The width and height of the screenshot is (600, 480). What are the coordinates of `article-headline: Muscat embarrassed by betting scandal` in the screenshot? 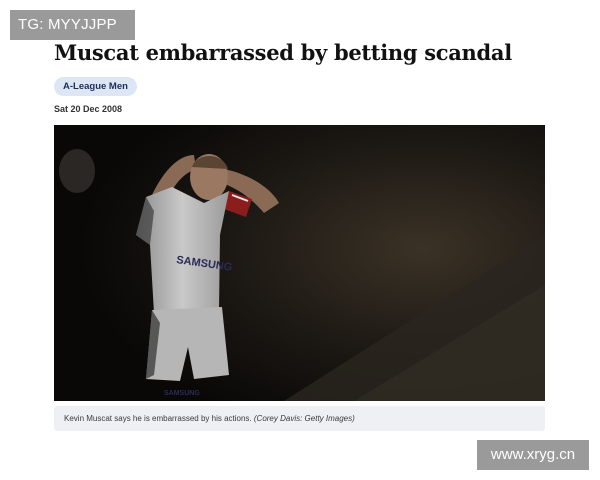 It's located at (283, 52).